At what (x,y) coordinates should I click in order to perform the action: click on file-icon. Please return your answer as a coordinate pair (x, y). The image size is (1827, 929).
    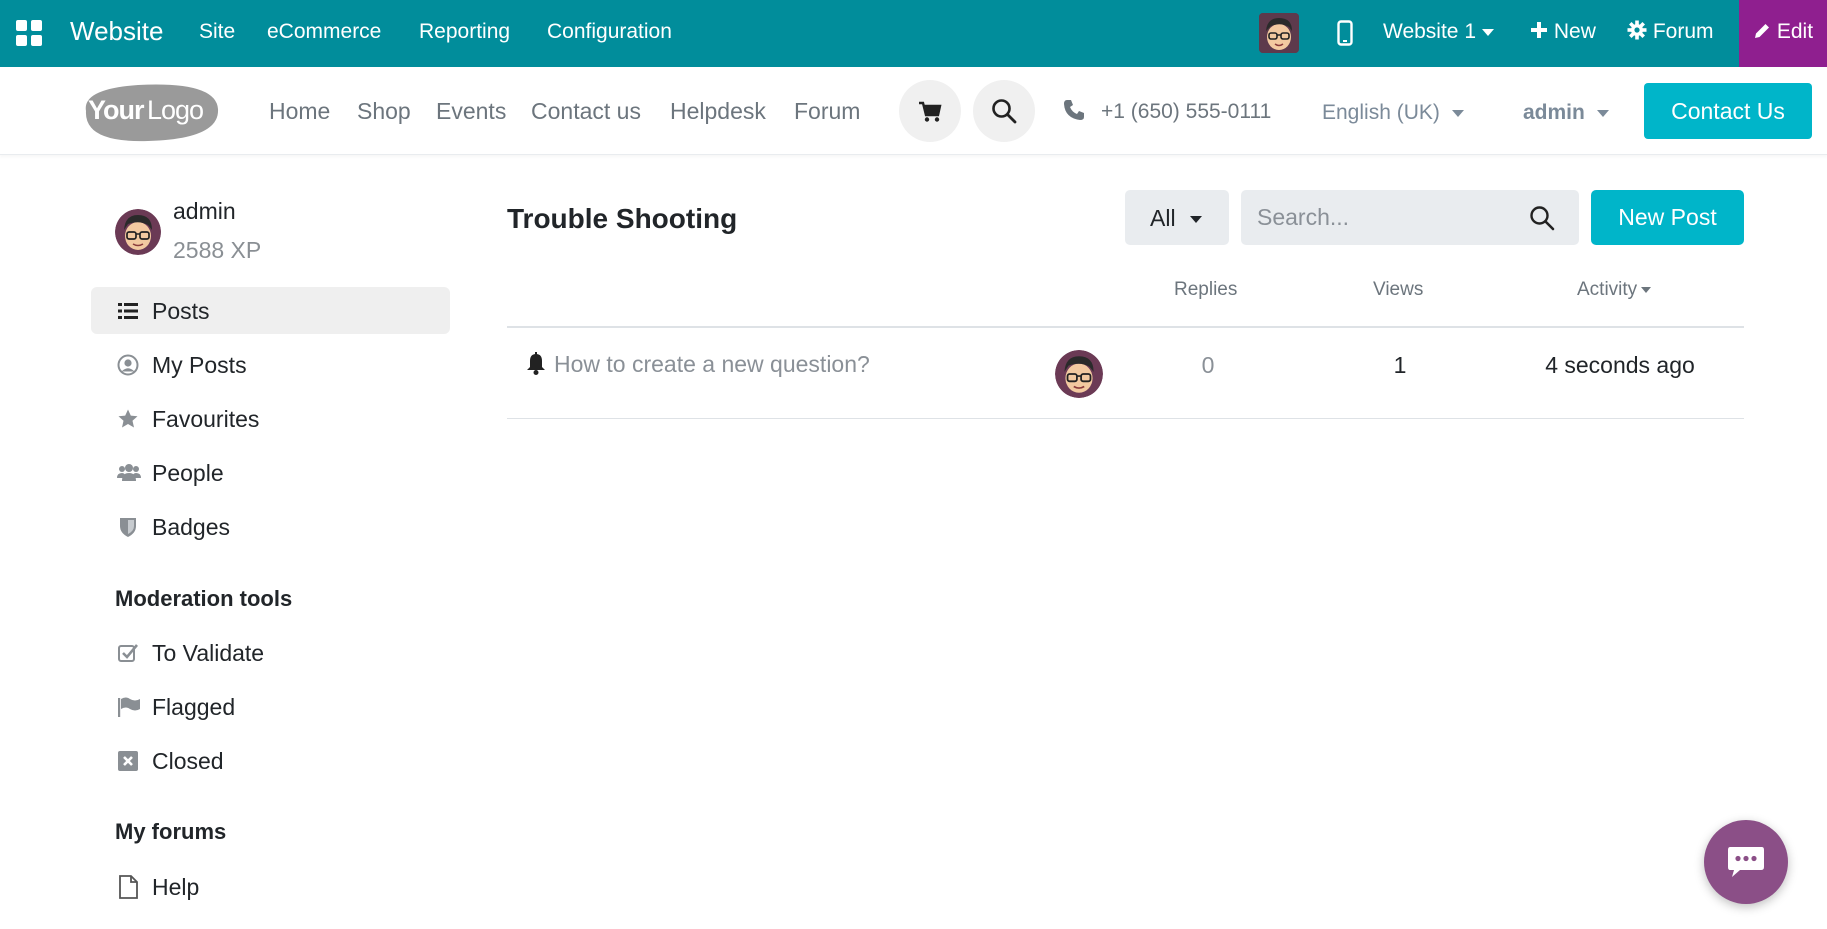
    Looking at the image, I should click on (128, 887).